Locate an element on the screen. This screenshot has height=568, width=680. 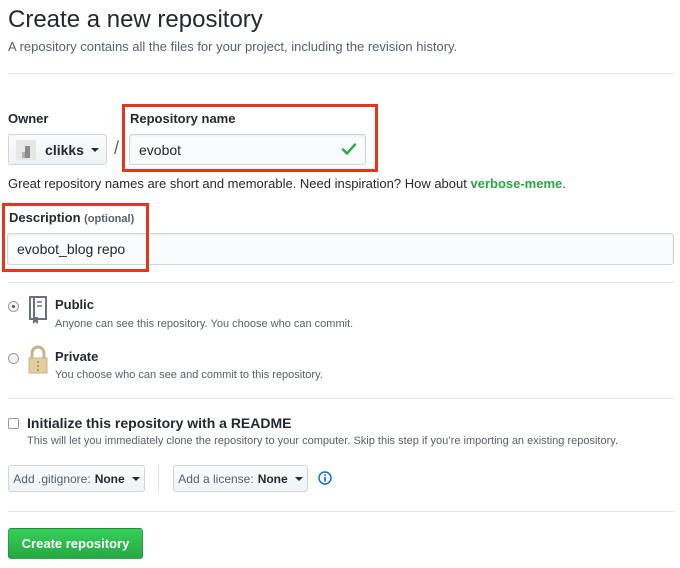
gitignore-prefix: Add .gitignore: is located at coordinates (52, 478).